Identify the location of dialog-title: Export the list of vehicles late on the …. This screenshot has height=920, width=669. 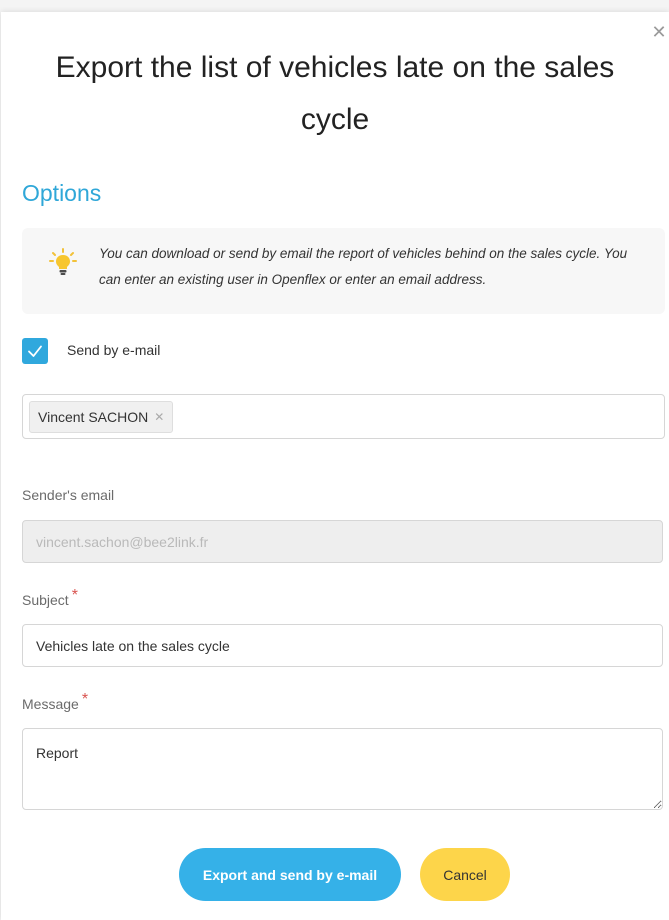
(335, 93).